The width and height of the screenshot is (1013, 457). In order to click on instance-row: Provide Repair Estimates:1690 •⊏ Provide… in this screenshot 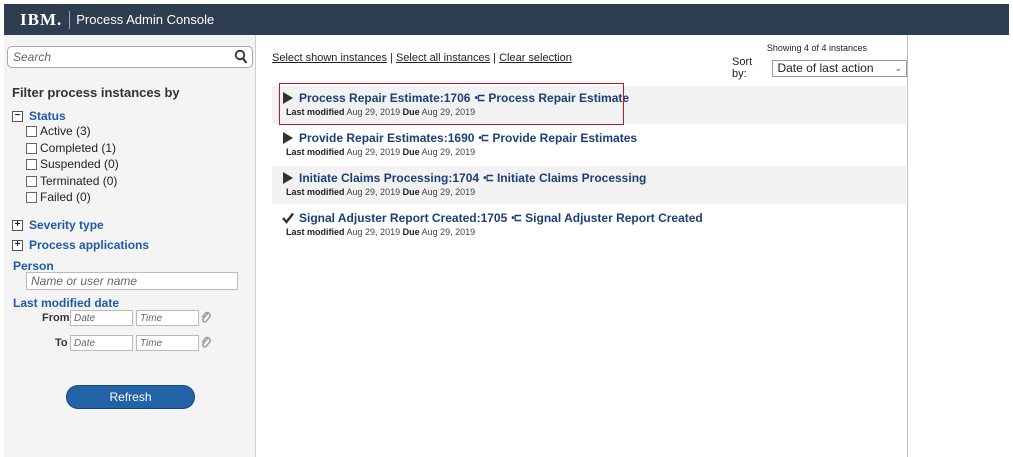, I will do `click(589, 145)`.